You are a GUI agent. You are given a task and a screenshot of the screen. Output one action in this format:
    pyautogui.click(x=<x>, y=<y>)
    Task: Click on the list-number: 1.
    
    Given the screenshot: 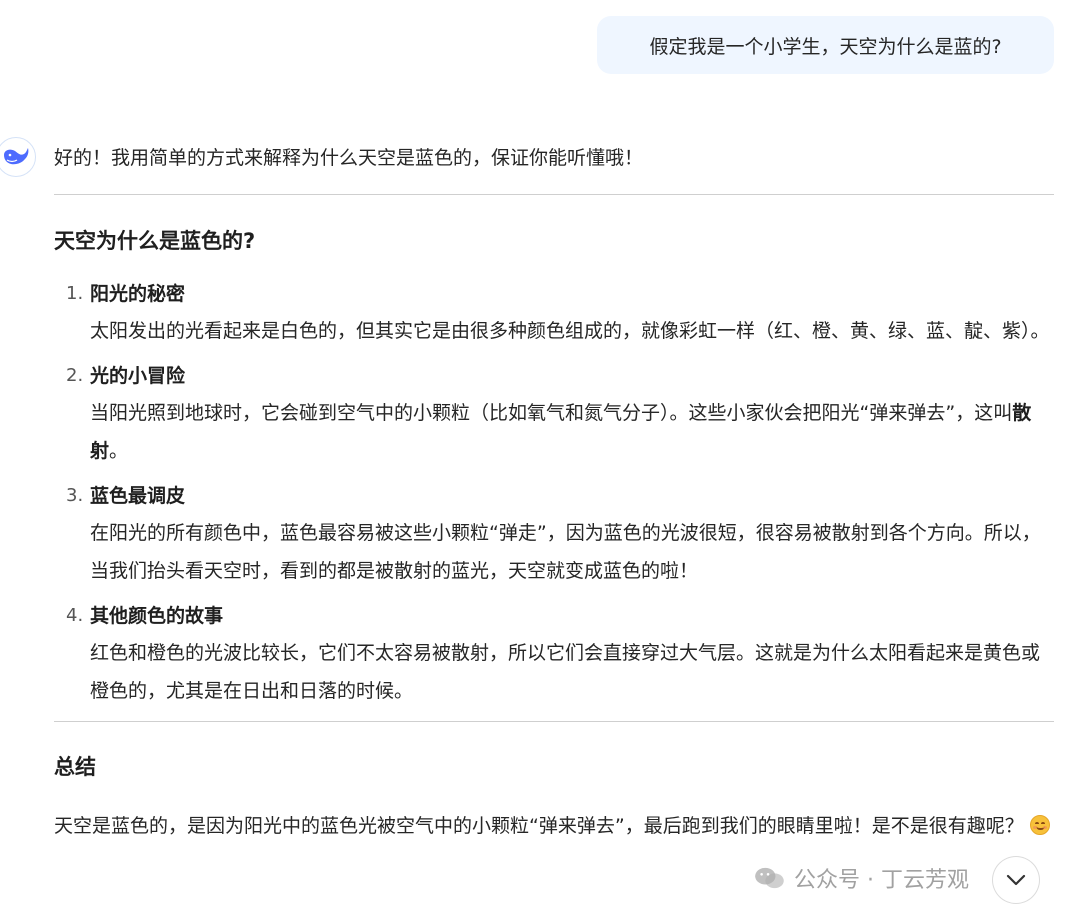 What is the action you would take?
    pyautogui.click(x=75, y=293)
    